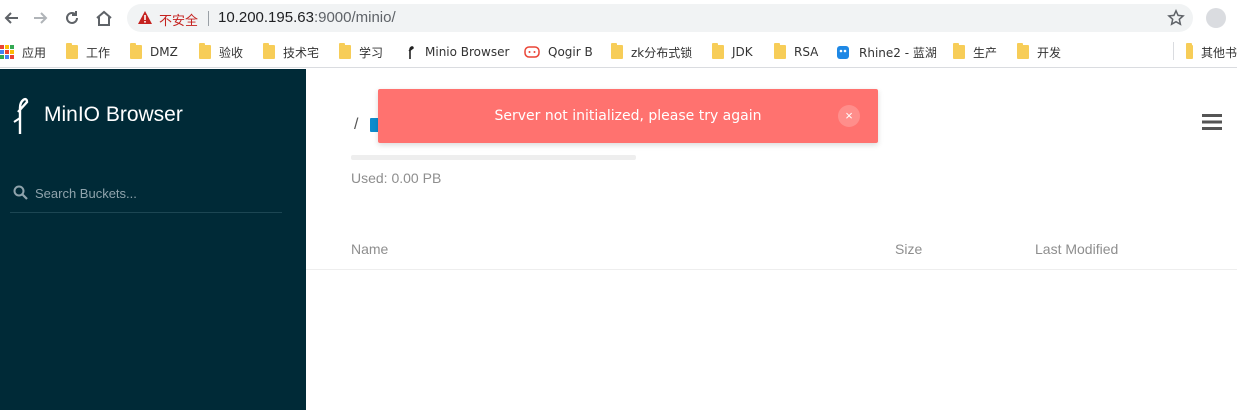 The height and width of the screenshot is (410, 1237). I want to click on reload-button, so click(72, 18).